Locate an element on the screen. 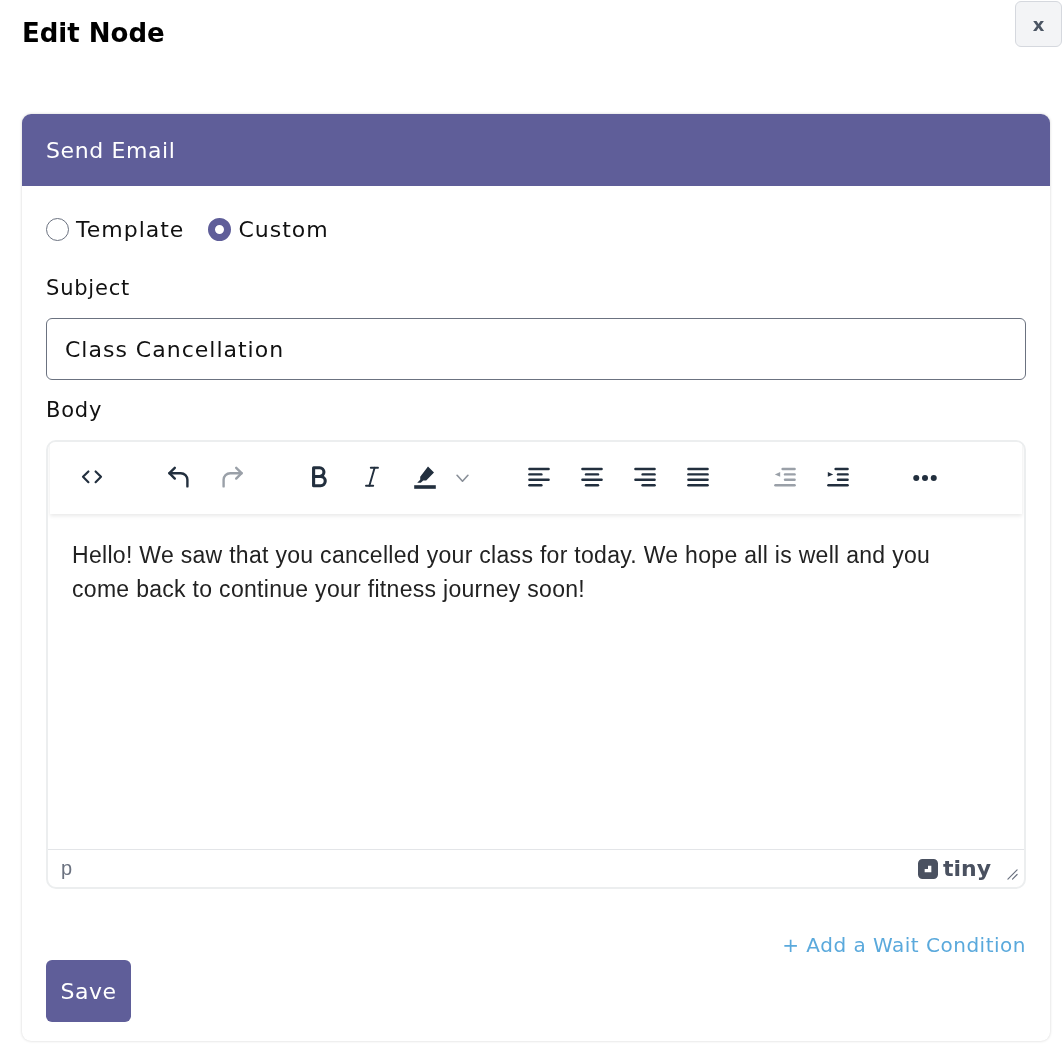 The height and width of the screenshot is (1045, 1063). logo-text: tiny is located at coordinates (966, 868).